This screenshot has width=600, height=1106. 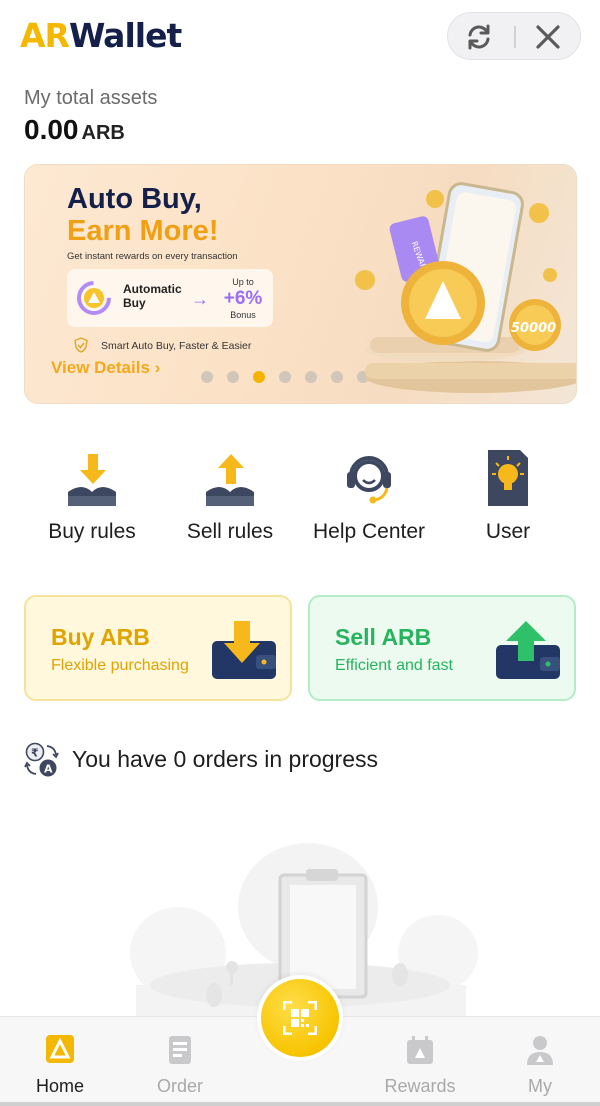 I want to click on tab-my: My, so click(x=540, y=1061).